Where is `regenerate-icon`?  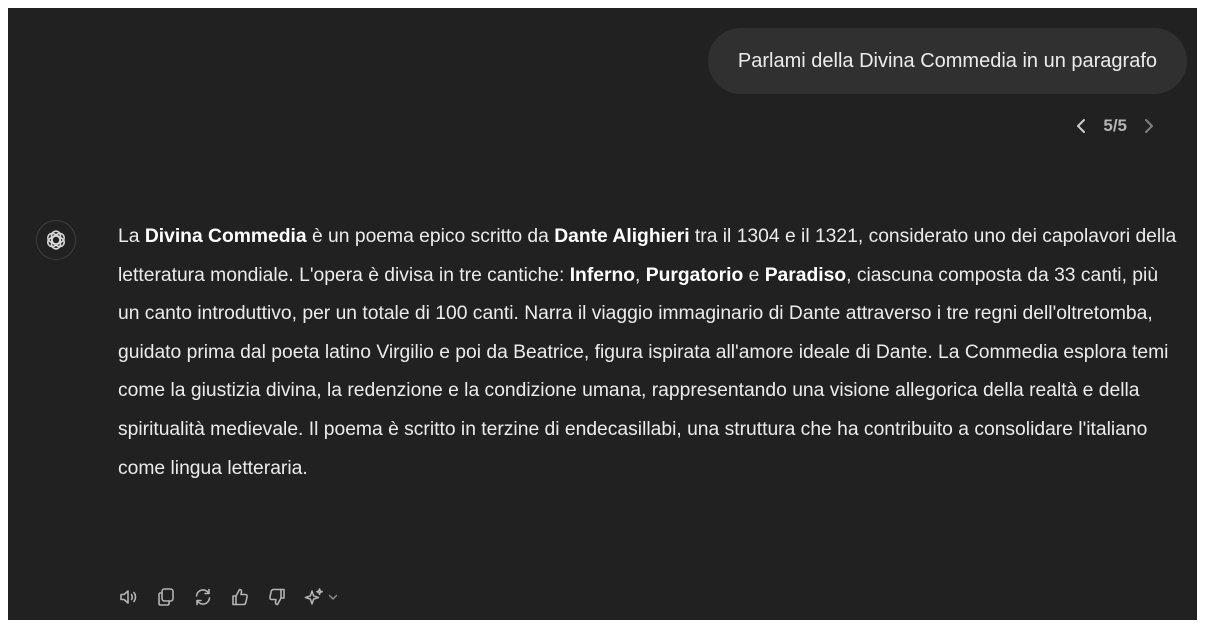 regenerate-icon is located at coordinates (203, 597).